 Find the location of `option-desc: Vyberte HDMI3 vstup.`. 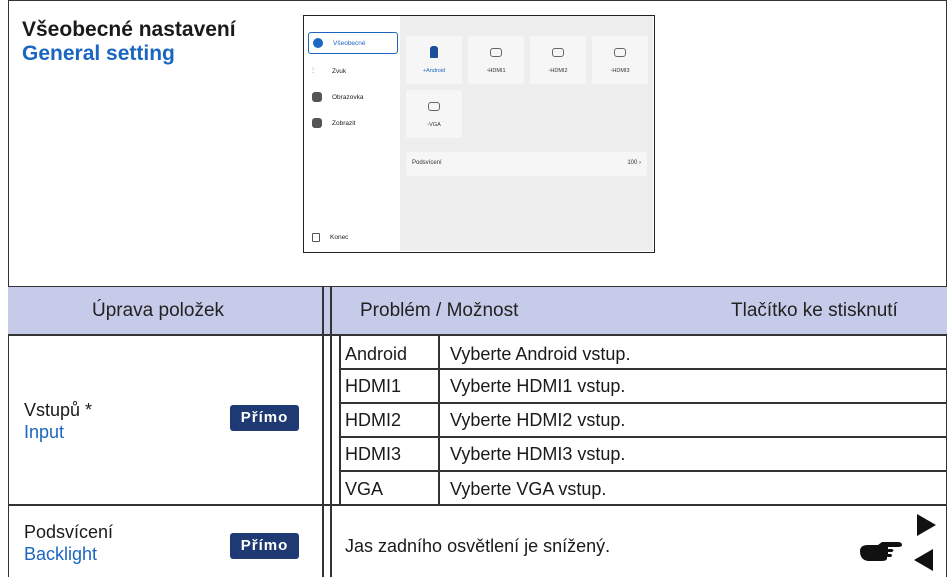

option-desc: Vyberte HDMI3 vstup. is located at coordinates (538, 454).